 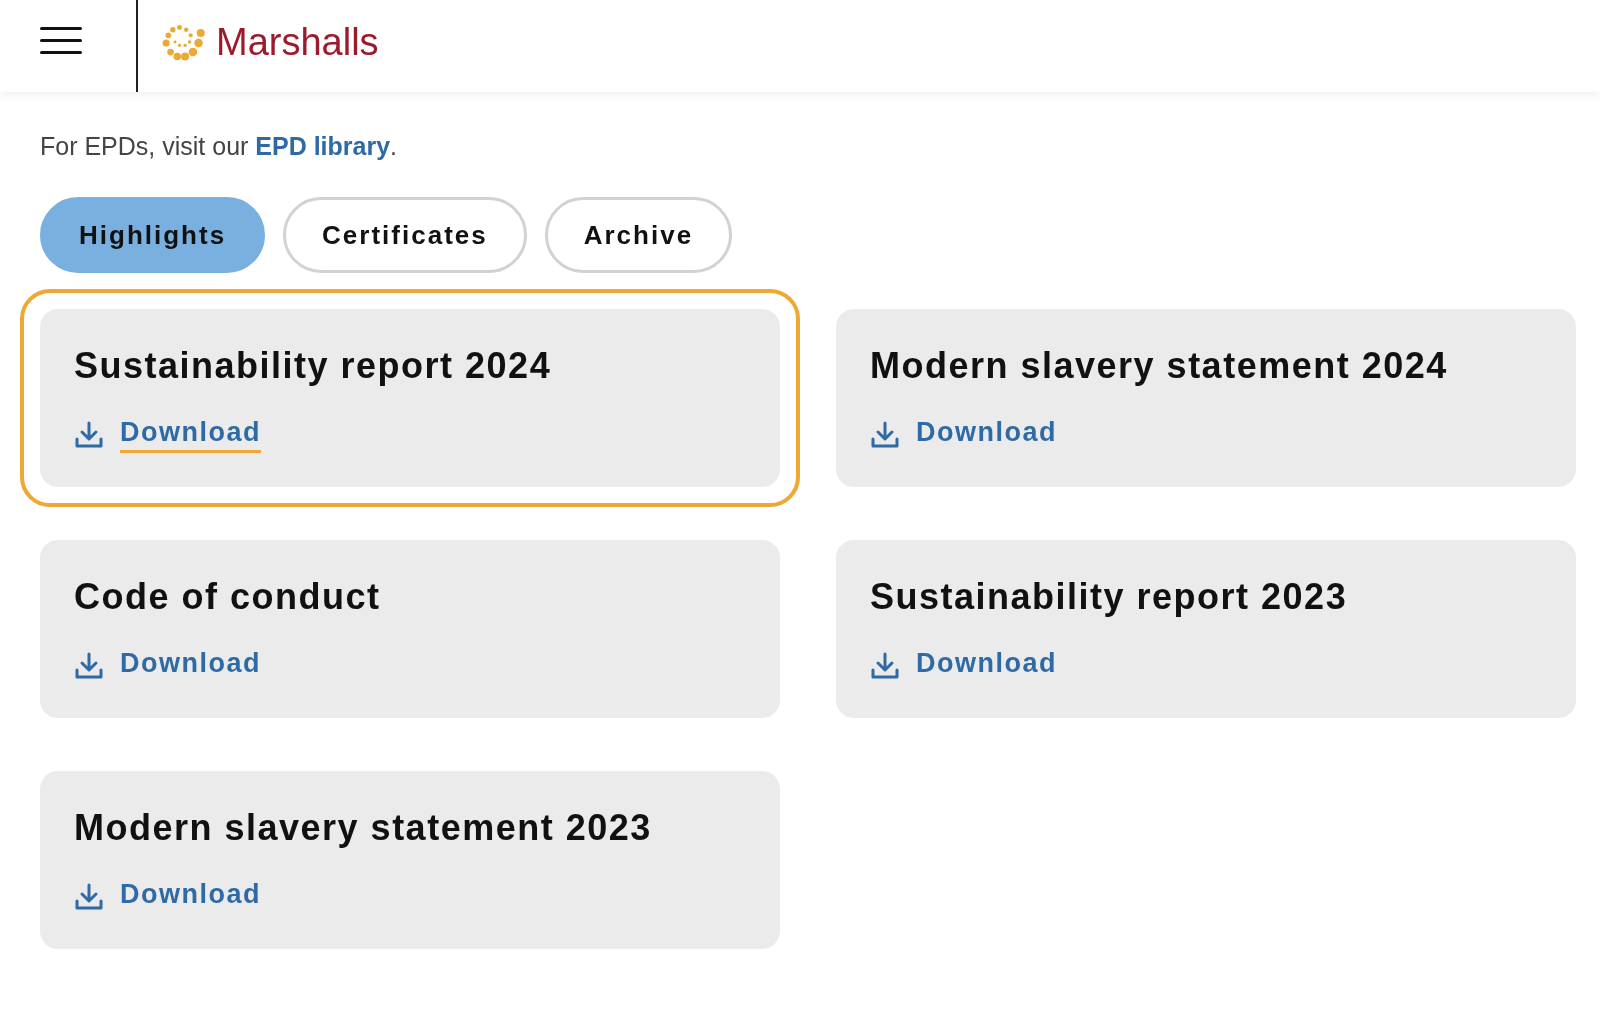 What do you see at coordinates (297, 42) in the screenshot?
I see `logo-text: Marshalls` at bounding box center [297, 42].